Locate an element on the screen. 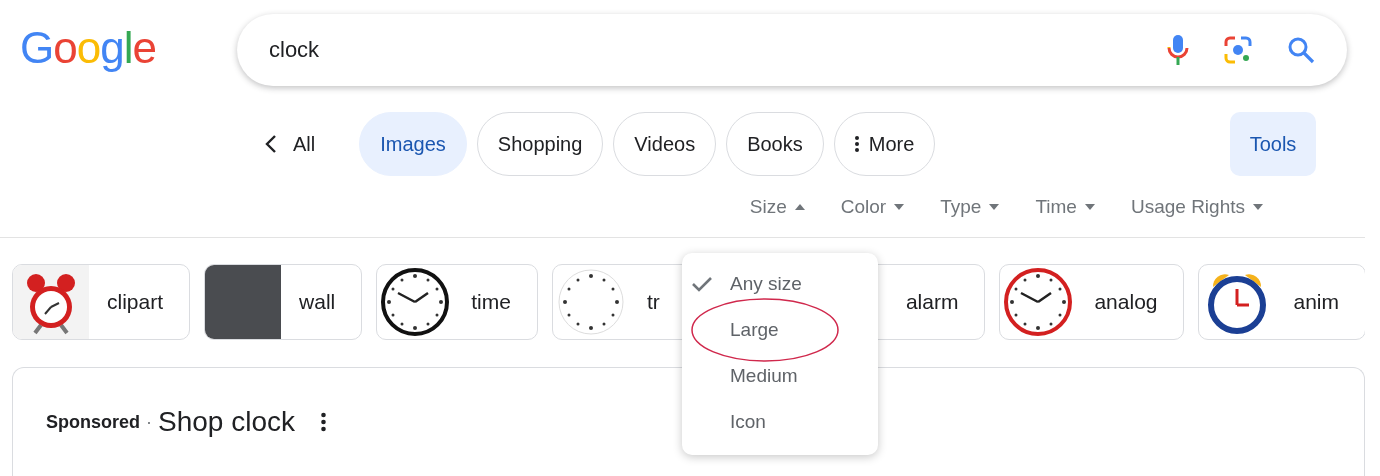  tools-button: Tools is located at coordinates (1273, 144).